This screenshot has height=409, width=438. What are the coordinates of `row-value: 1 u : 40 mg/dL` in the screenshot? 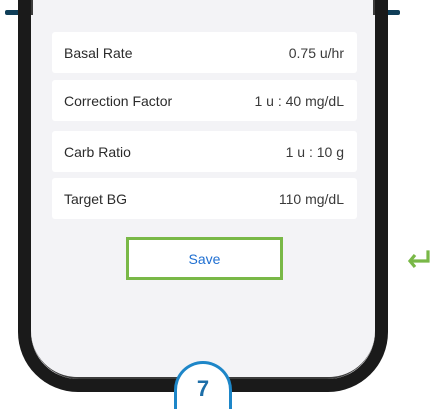 It's located at (299, 100).